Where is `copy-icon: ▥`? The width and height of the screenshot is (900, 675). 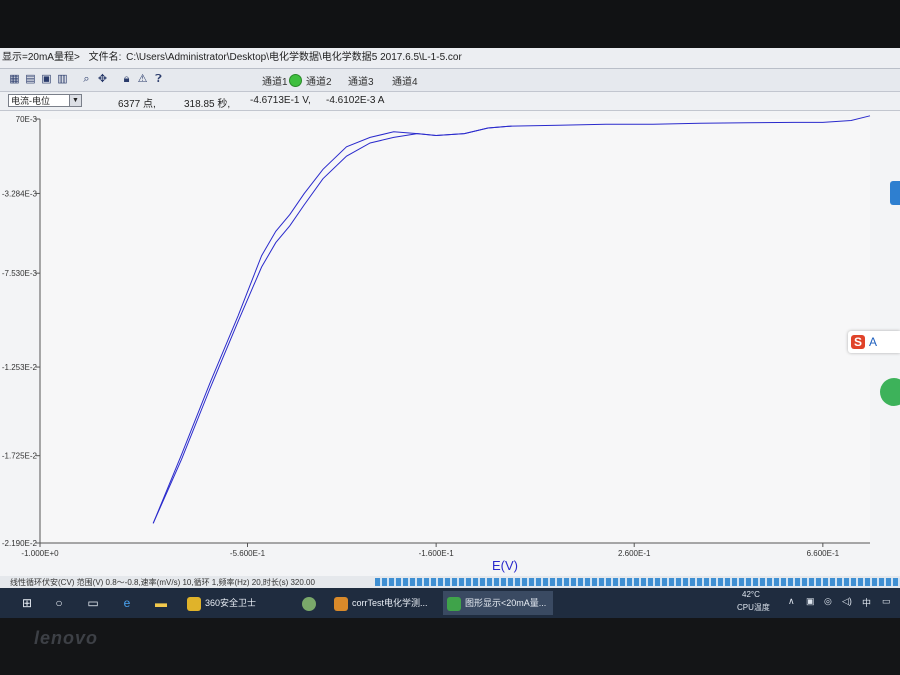
copy-icon: ▥ is located at coordinates (62, 79).